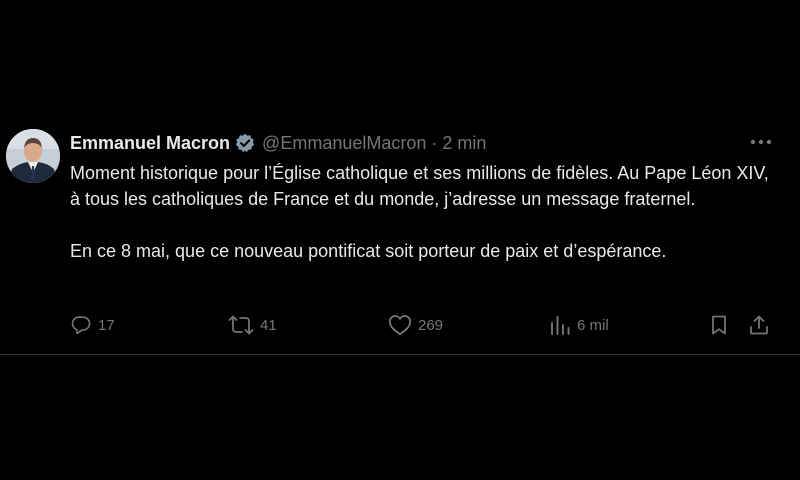 This screenshot has width=800, height=480. I want to click on views-count: 6 mil, so click(593, 325).